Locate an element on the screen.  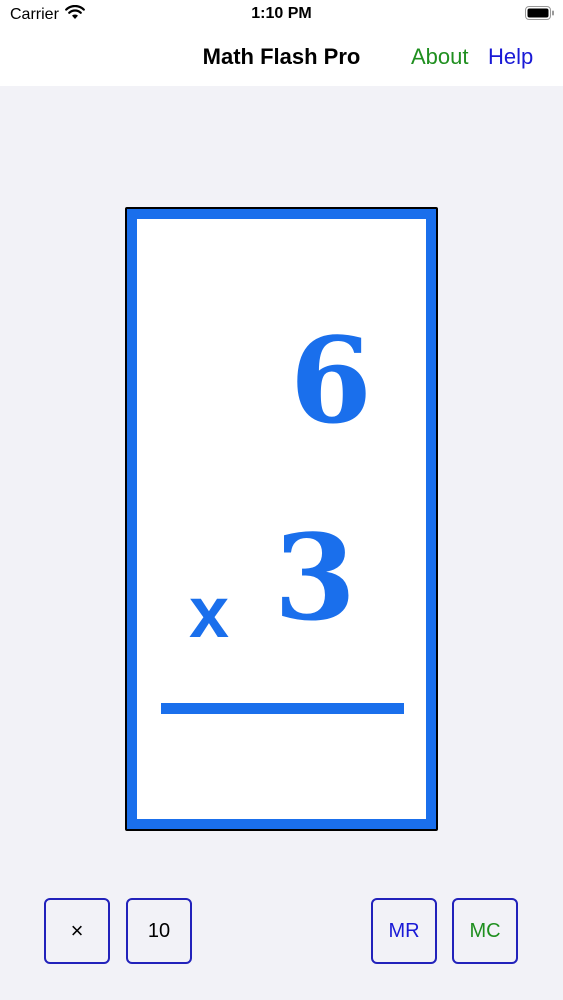
answer-line is located at coordinates (282, 708).